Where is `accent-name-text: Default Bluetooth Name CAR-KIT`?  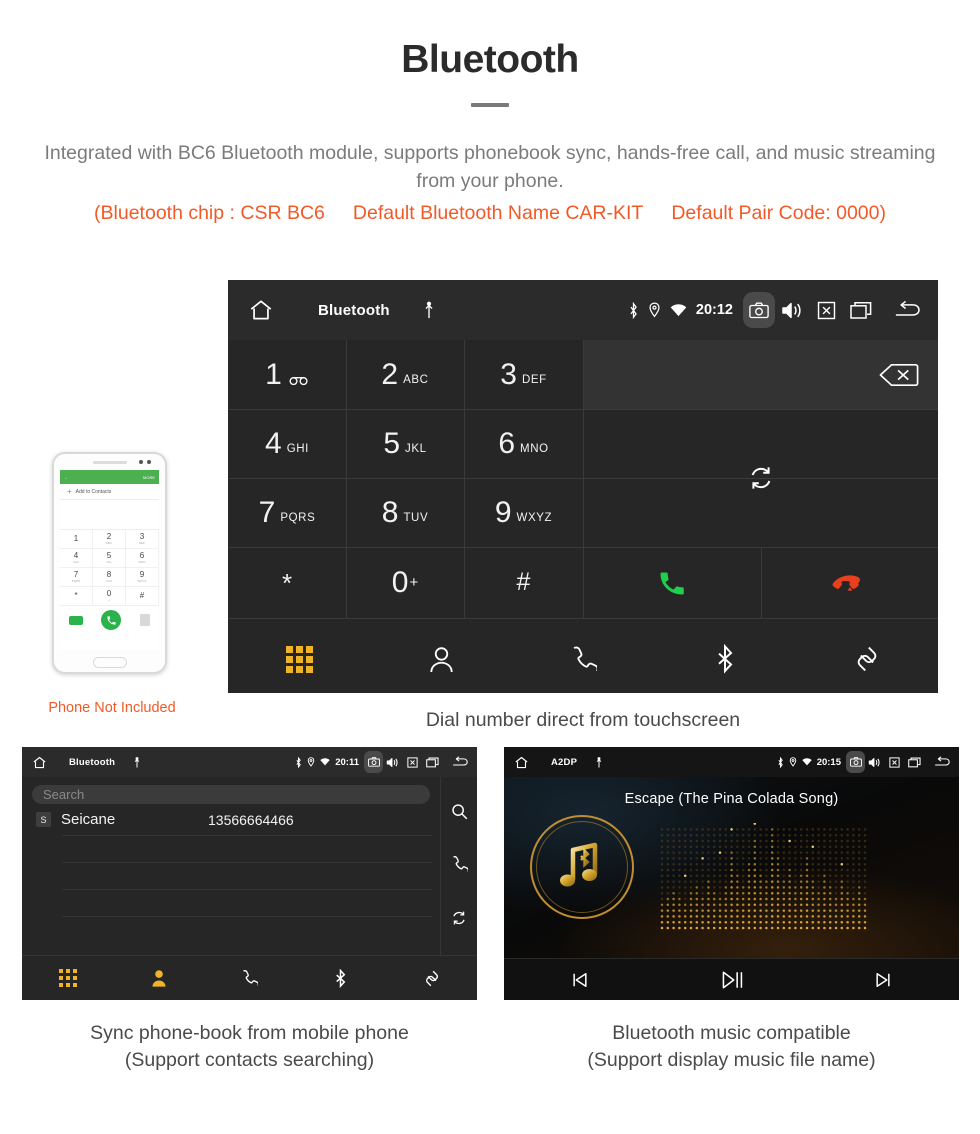
accent-name-text: Default Bluetooth Name CAR-KIT is located at coordinates (498, 213).